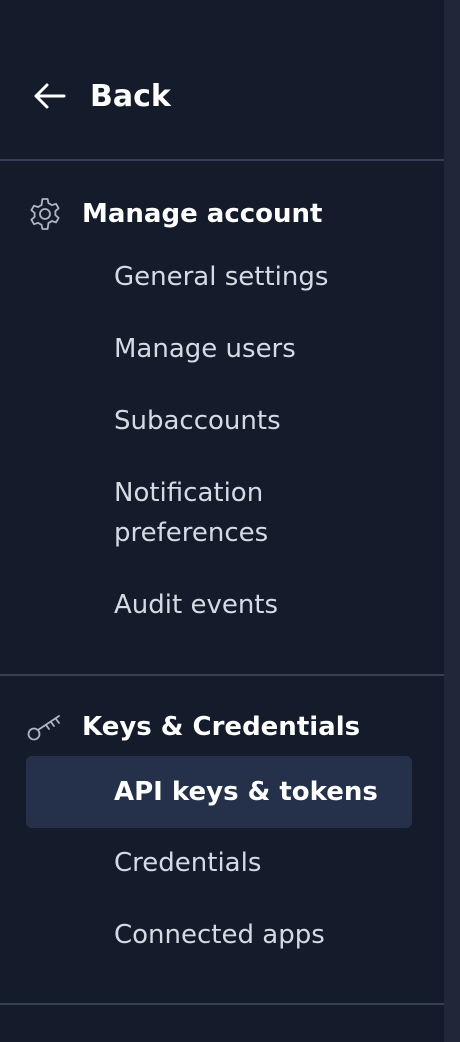 The height and width of the screenshot is (1042, 460). I want to click on back-label: Back, so click(130, 96).